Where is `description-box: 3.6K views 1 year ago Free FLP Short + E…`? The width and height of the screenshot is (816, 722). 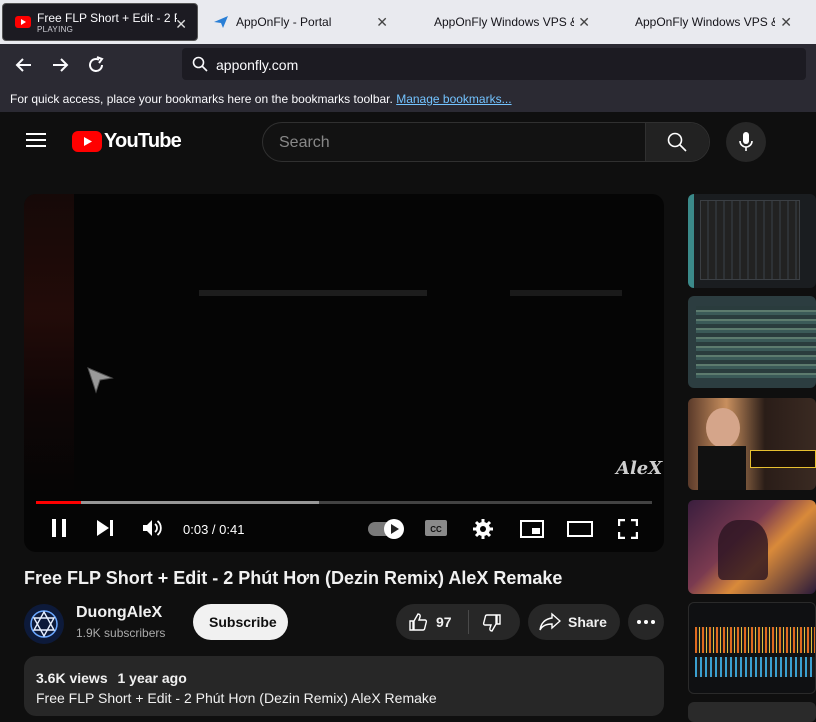 description-box: 3.6K views 1 year ago Free FLP Short + E… is located at coordinates (344, 686).